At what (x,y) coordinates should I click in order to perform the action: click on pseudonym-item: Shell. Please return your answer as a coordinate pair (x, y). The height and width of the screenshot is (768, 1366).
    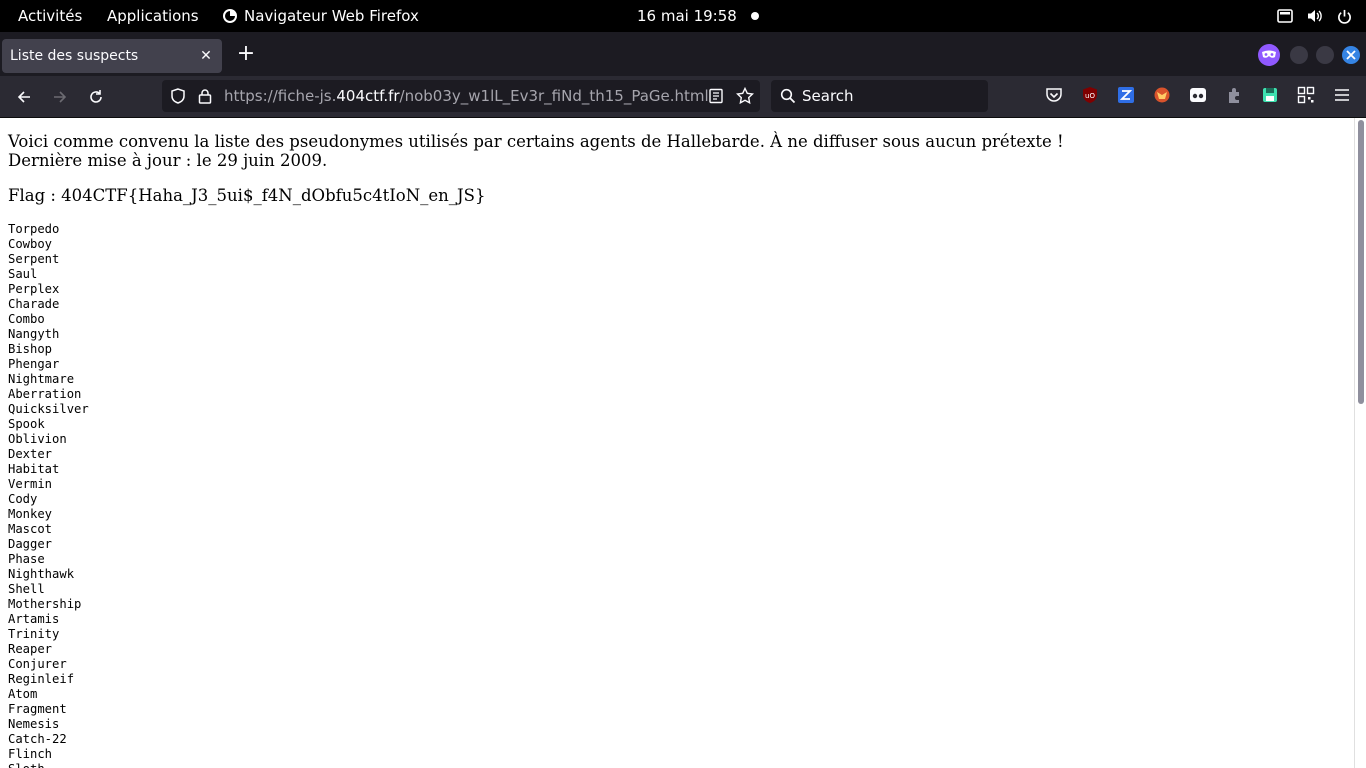
    Looking at the image, I should click on (26, 589).